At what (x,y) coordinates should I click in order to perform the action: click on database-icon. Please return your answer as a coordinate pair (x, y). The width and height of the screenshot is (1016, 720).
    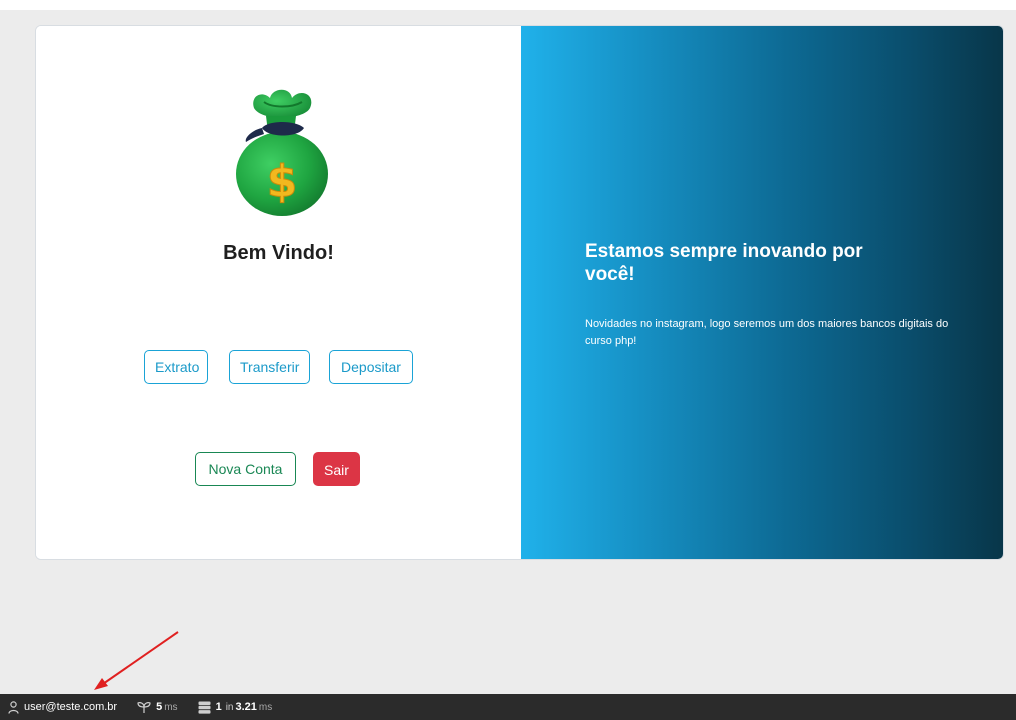
    Looking at the image, I should click on (204, 707).